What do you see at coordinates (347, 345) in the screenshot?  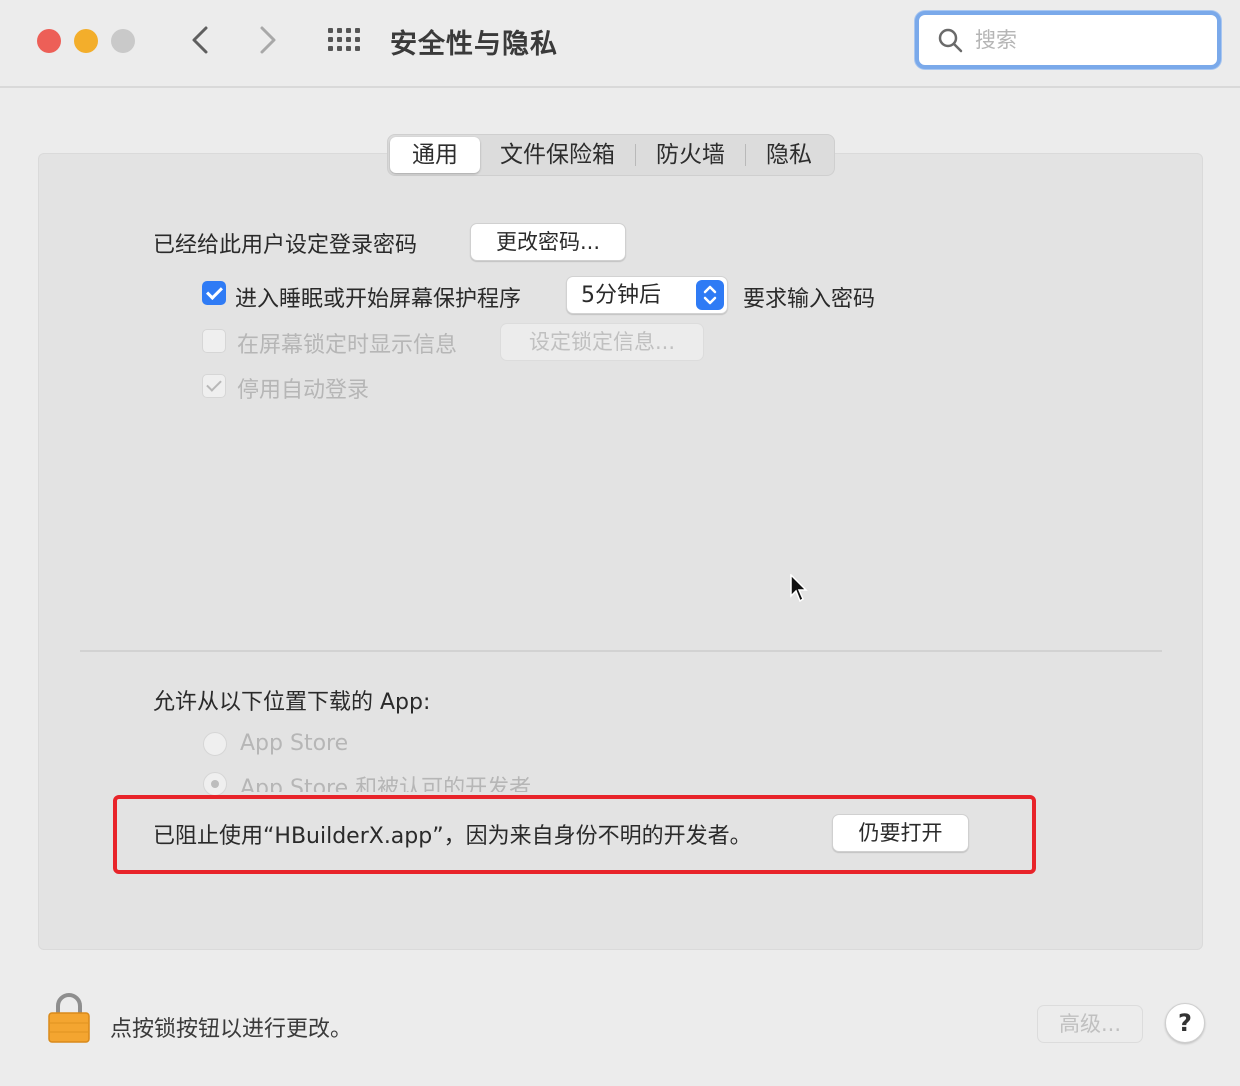 I see `show-message-label: 在屏幕锁定时显示信息` at bounding box center [347, 345].